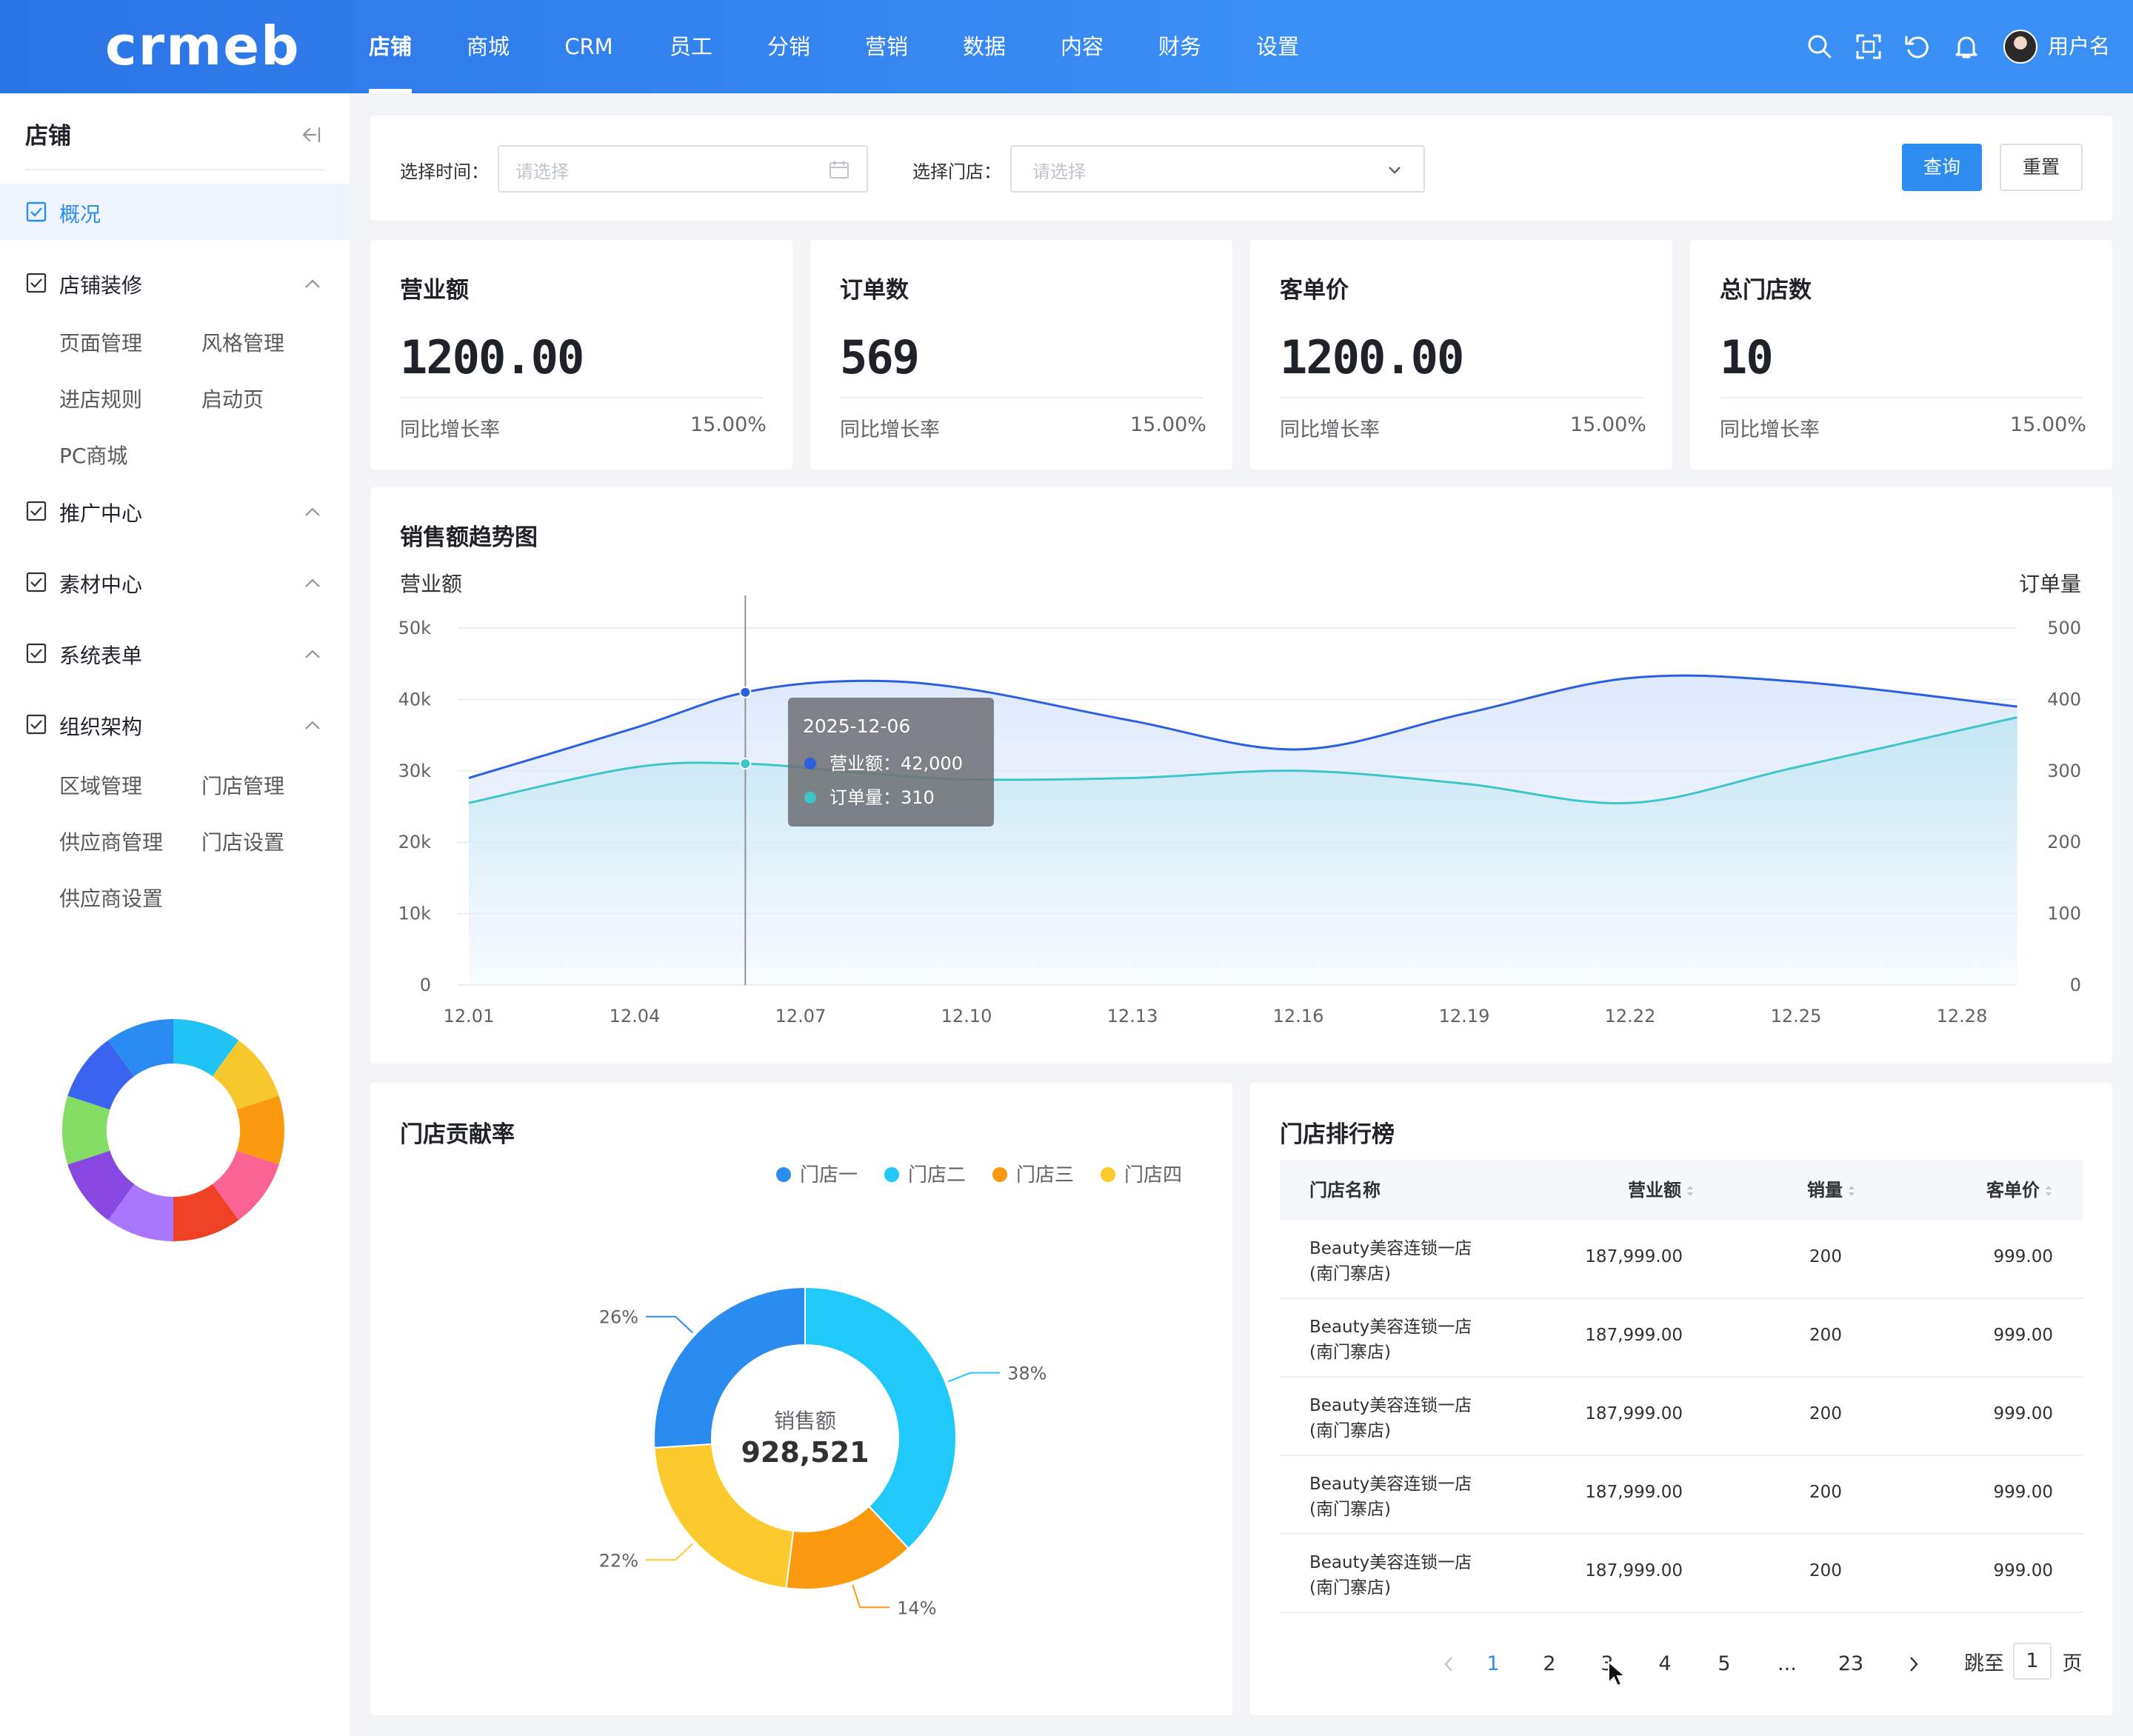 The height and width of the screenshot is (1736, 2133). What do you see at coordinates (839, 170) in the screenshot?
I see `calendar-icon` at bounding box center [839, 170].